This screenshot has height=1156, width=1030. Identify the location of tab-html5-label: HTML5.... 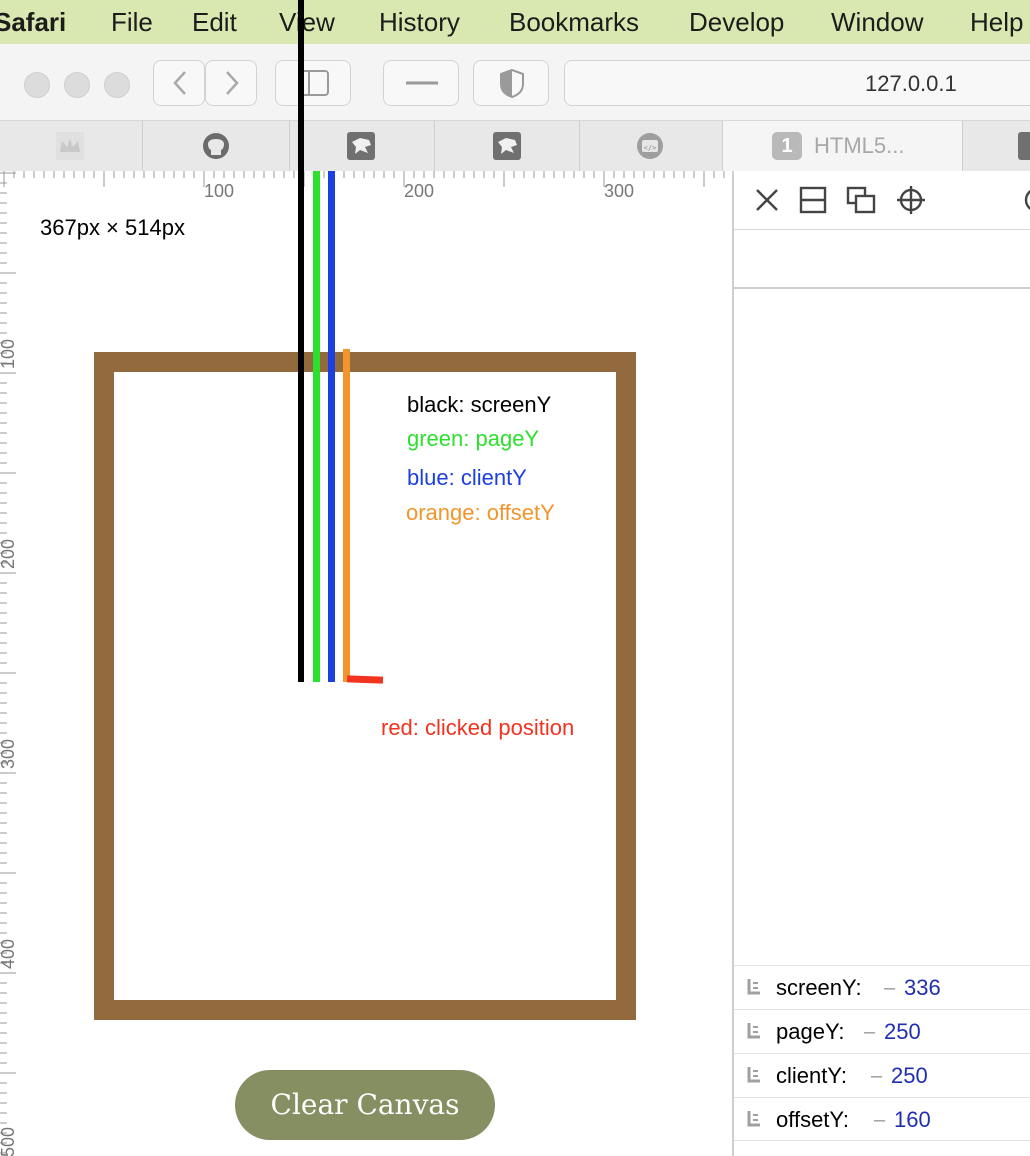
(859, 145).